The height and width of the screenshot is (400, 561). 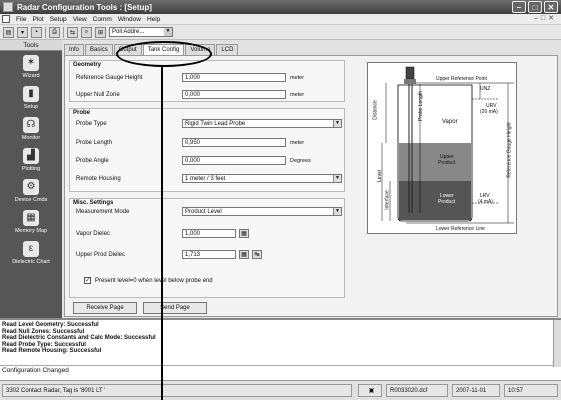 What do you see at coordinates (52, 351) in the screenshot?
I see `log-line: Read Remote Housing: Successful` at bounding box center [52, 351].